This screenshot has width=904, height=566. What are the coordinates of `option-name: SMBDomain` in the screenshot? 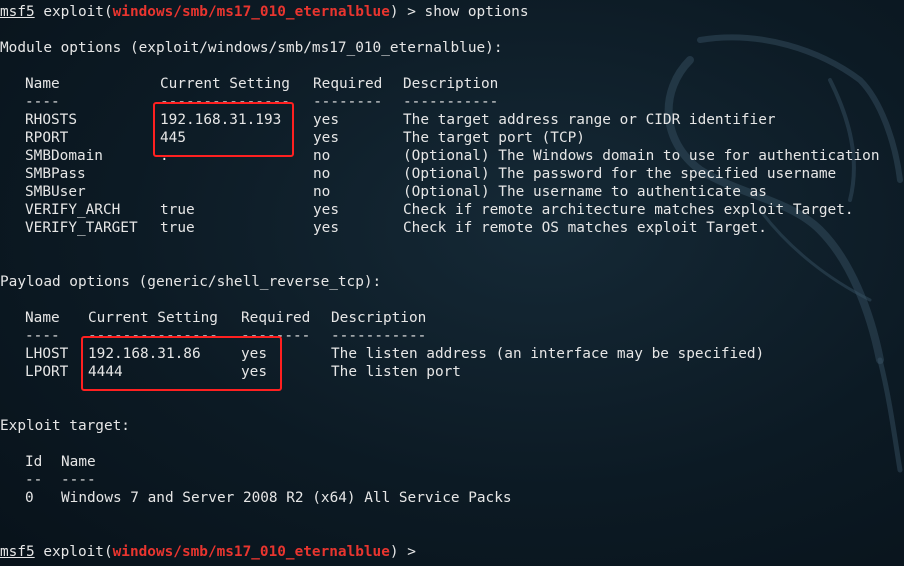 It's located at (64, 156).